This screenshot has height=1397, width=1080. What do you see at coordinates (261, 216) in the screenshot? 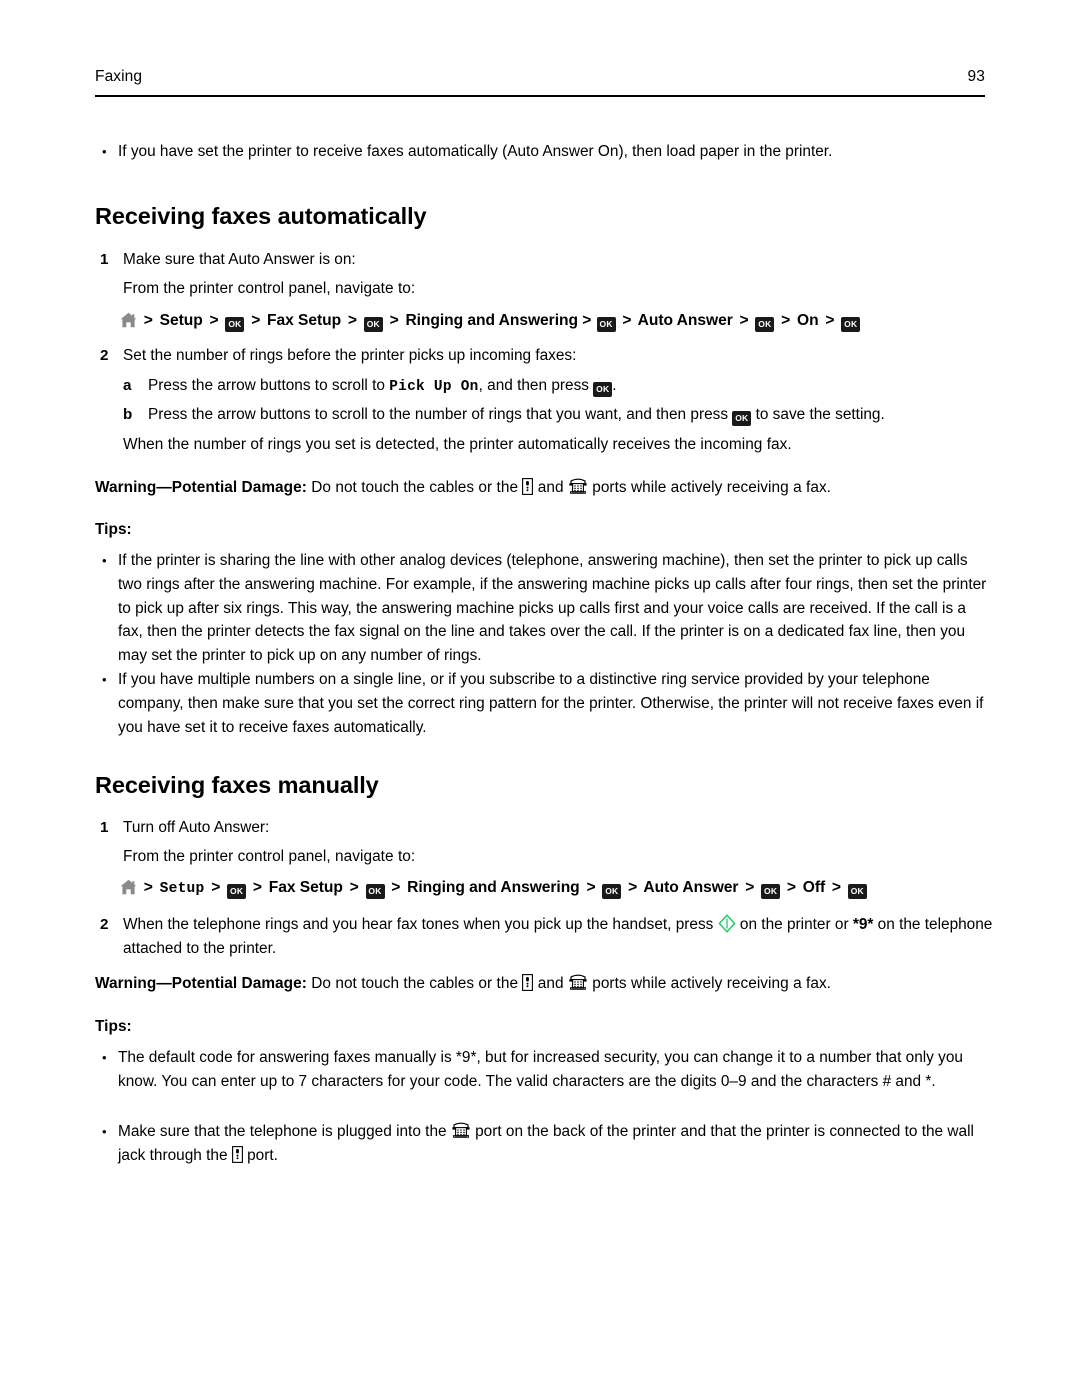
I see `page-title: Receiving faxes automatically` at bounding box center [261, 216].